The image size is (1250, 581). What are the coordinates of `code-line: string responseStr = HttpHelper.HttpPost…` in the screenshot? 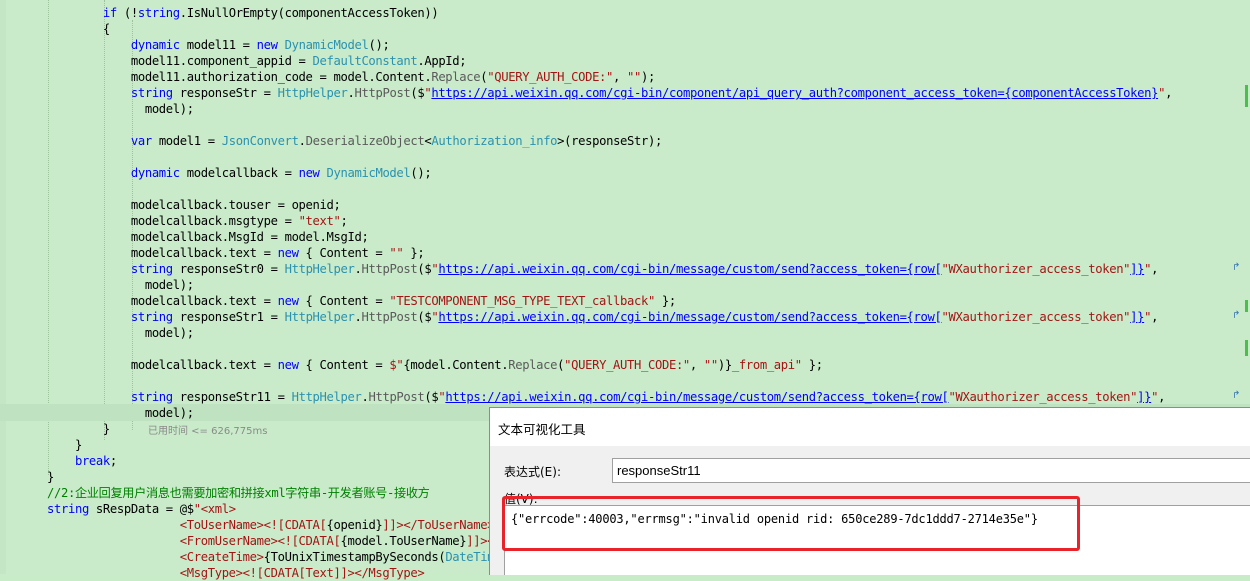 It's located at (610, 93).